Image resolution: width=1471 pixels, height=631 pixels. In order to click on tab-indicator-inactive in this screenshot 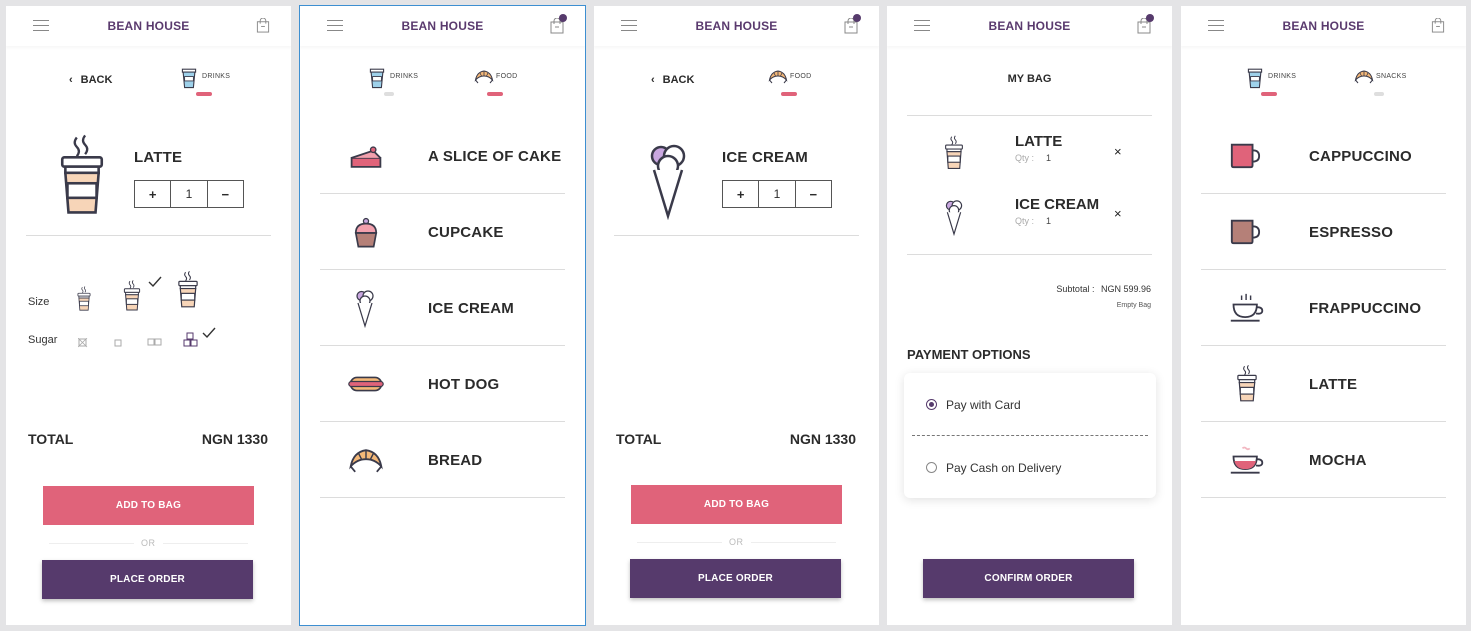, I will do `click(389, 94)`.